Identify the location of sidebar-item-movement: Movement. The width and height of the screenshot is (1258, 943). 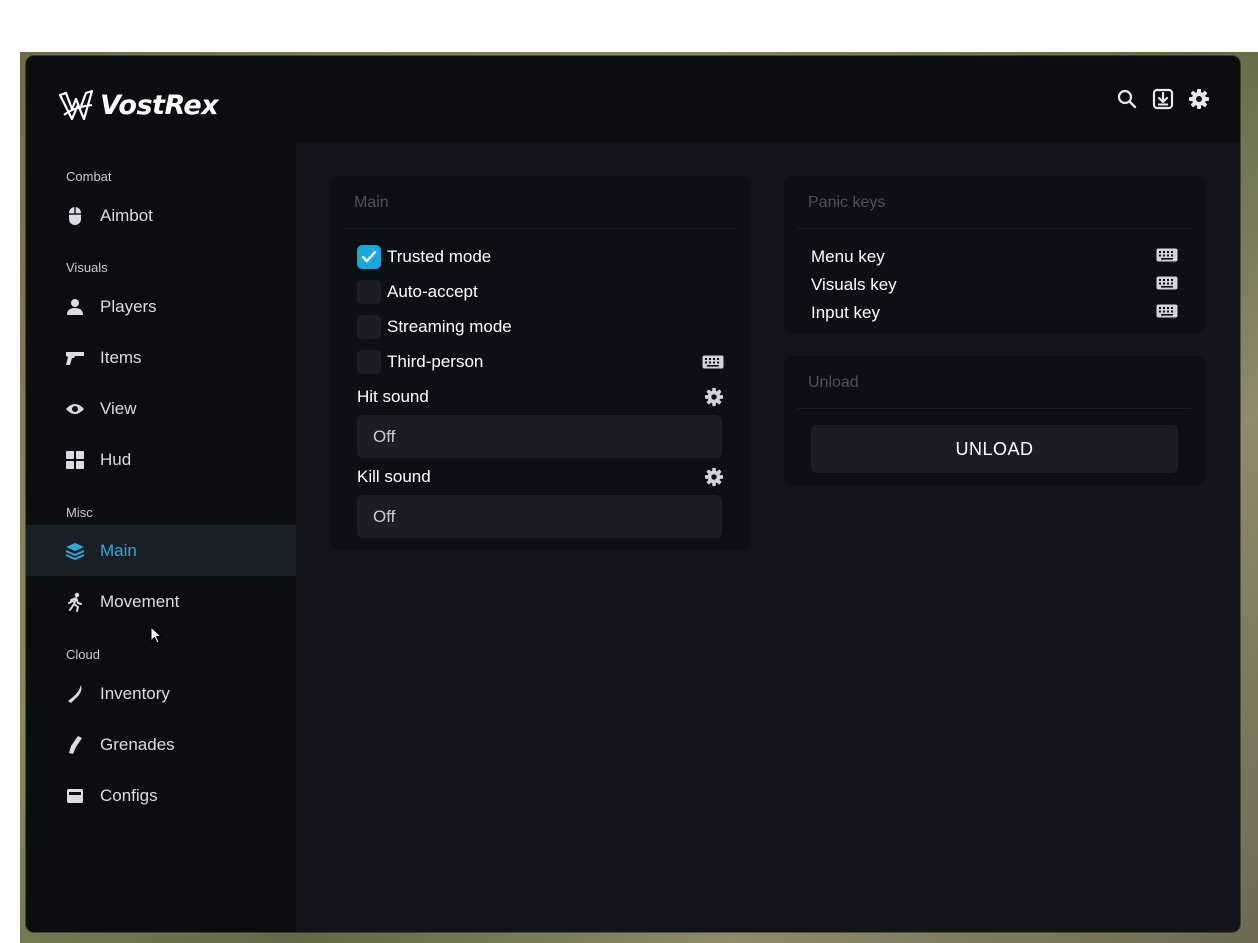
(161, 601).